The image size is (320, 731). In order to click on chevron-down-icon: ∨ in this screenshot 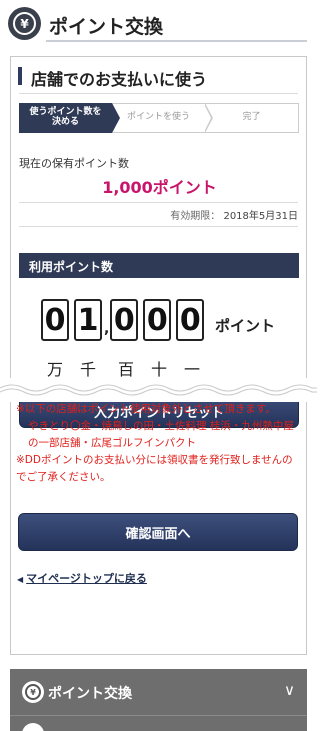, I will do `click(289, 690)`.